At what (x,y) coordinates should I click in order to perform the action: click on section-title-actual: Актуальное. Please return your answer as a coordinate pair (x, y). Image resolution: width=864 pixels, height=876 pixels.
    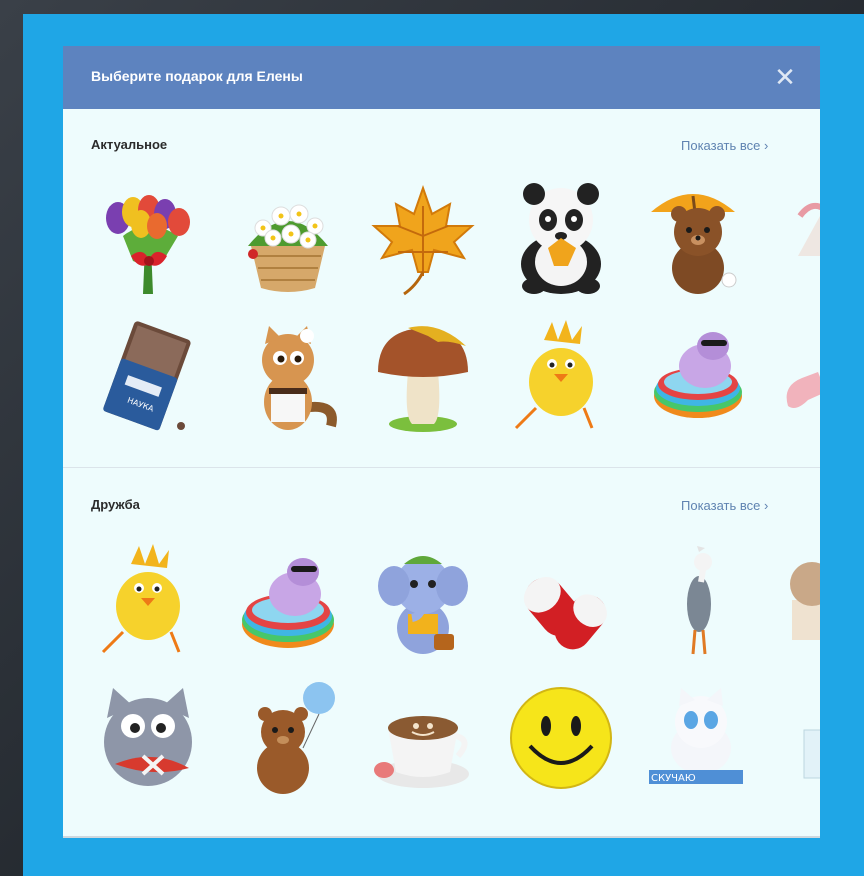
    Looking at the image, I should click on (129, 144).